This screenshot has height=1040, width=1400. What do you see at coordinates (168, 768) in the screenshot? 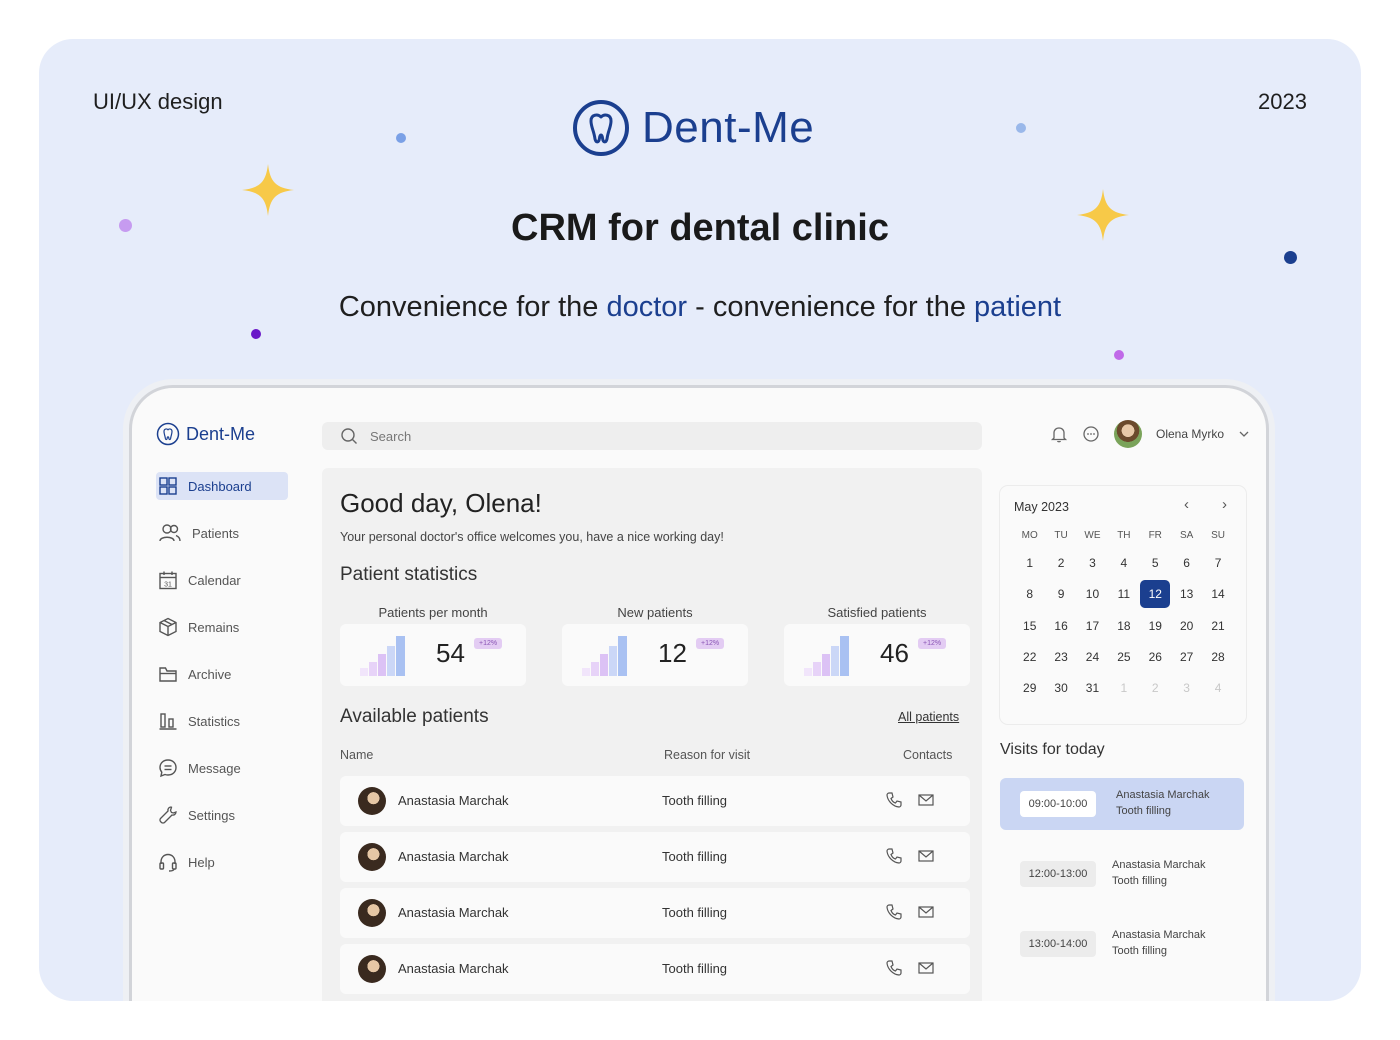
I see `message-icon` at bounding box center [168, 768].